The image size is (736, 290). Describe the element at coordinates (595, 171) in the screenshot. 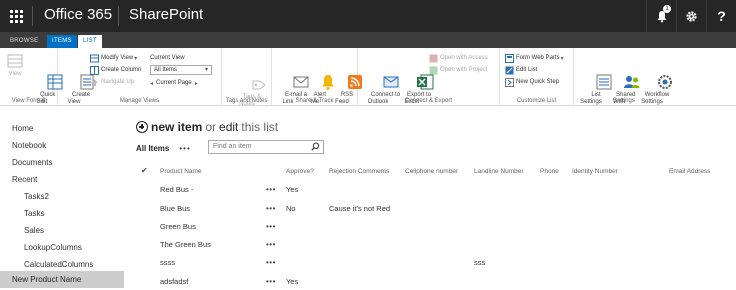

I see `column-header-identity-number: Identity Number` at that location.